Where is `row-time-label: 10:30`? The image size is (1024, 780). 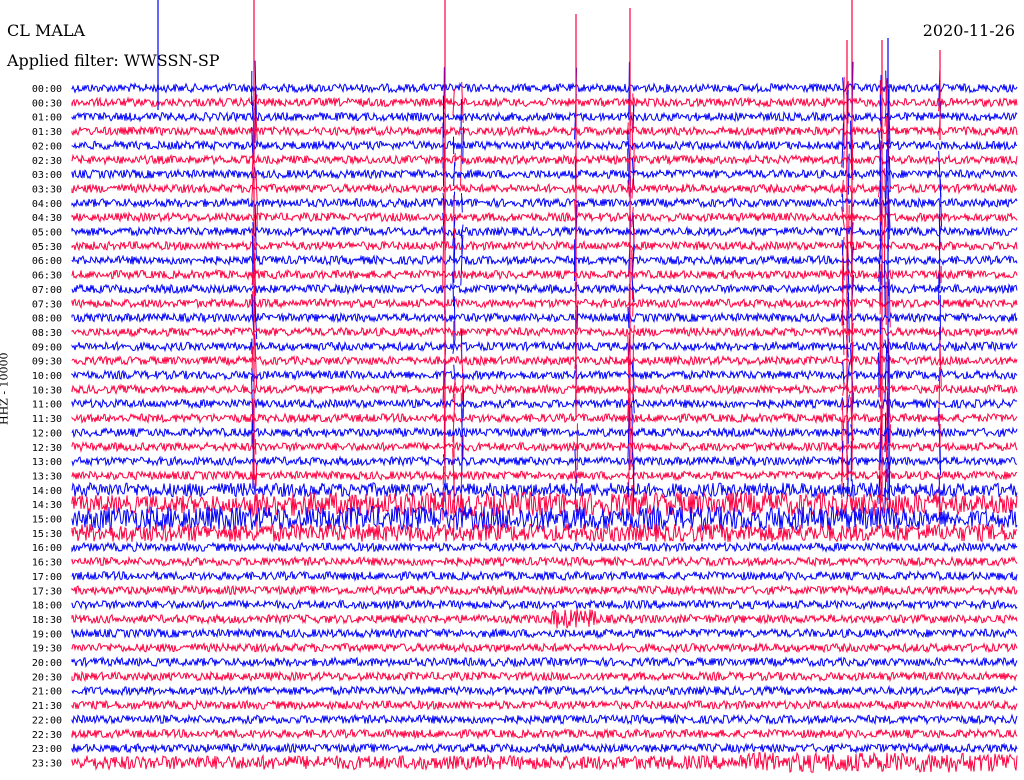
row-time-label: 10:30 is located at coordinates (47, 390).